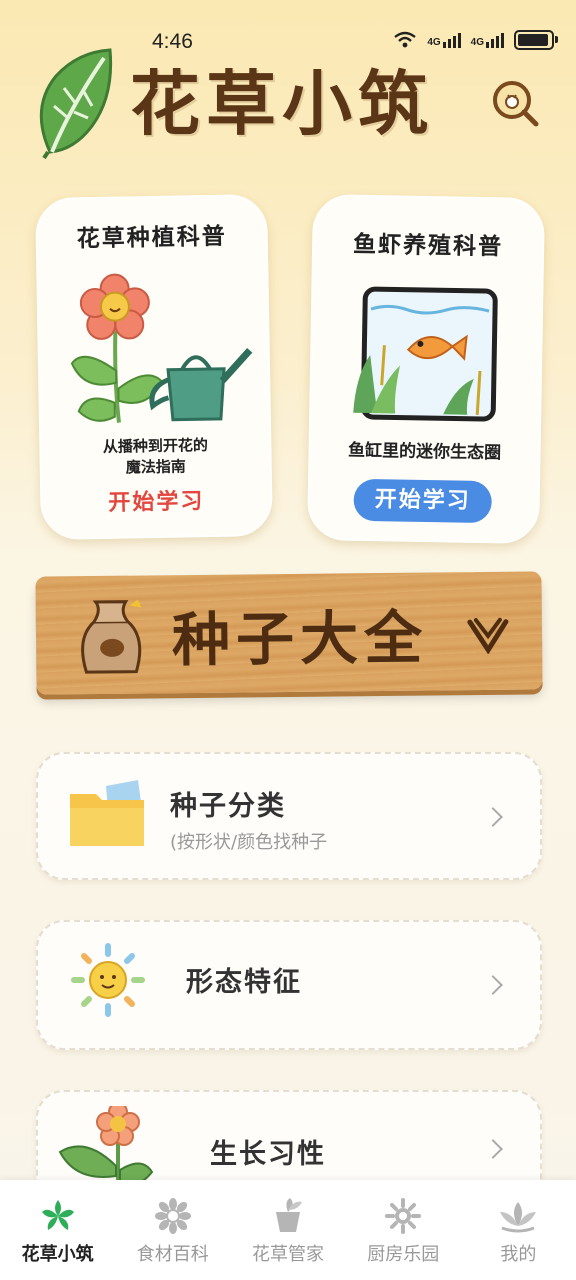 The image size is (576, 1280). Describe the element at coordinates (76, 104) in the screenshot. I see `leaf-logo-icon` at that location.